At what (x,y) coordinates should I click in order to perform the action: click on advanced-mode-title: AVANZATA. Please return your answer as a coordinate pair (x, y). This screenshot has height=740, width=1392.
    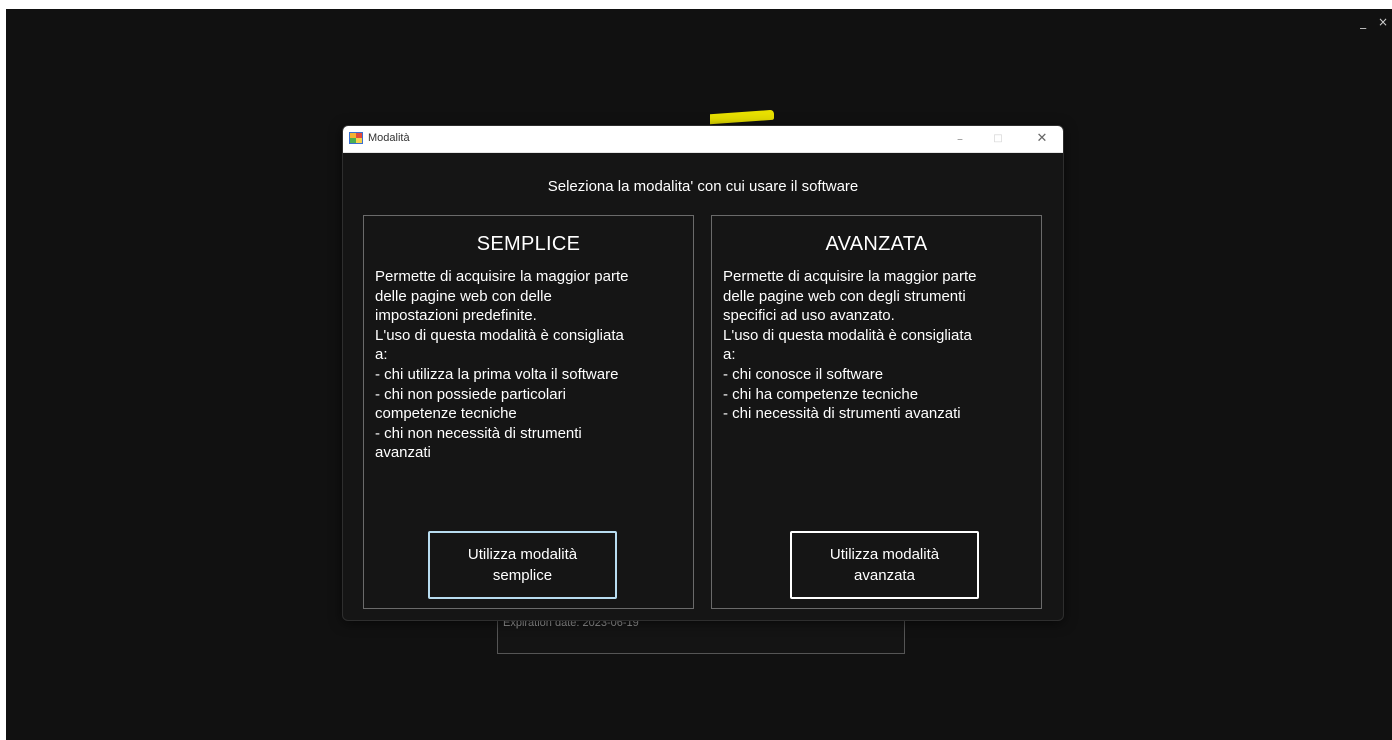
    Looking at the image, I should click on (876, 244).